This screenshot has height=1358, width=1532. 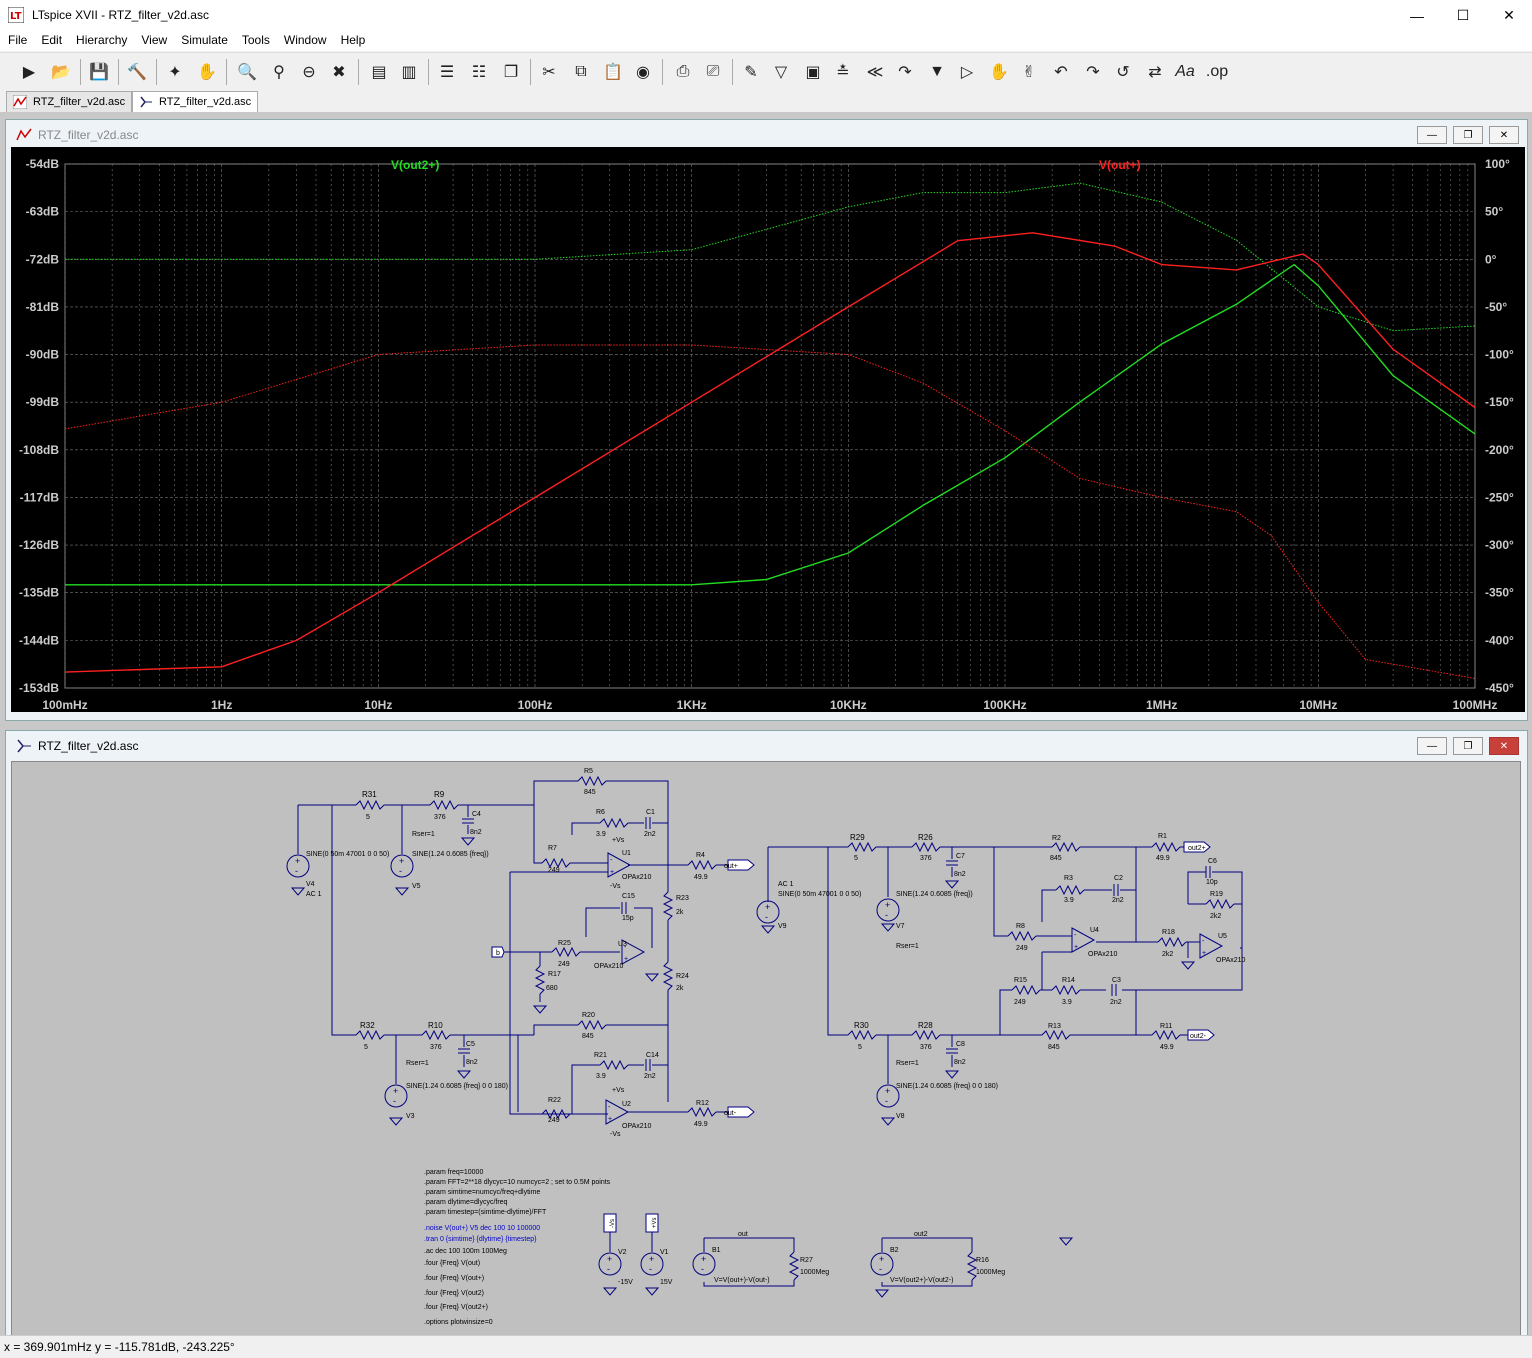 I want to click on value-R22: 249, so click(x=554, y=1120).